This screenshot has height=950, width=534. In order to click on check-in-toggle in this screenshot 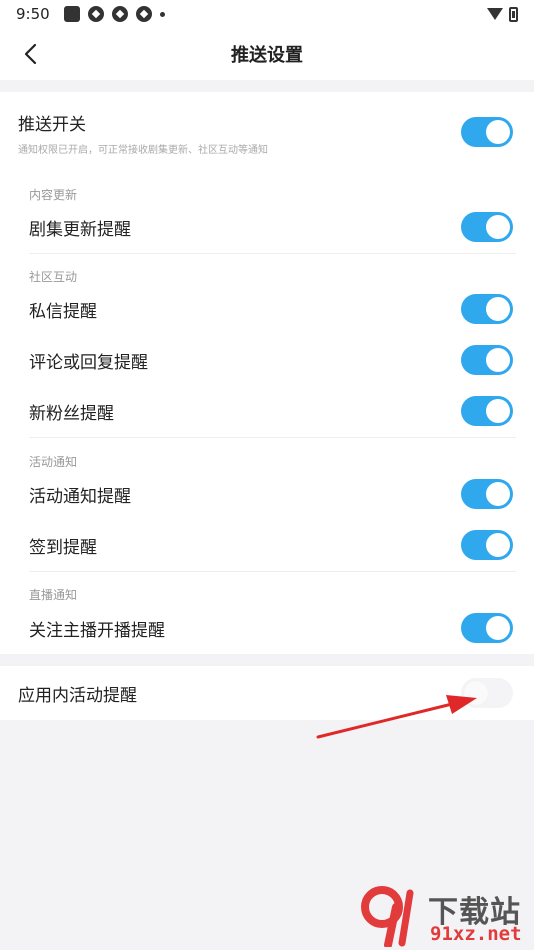, I will do `click(487, 545)`.